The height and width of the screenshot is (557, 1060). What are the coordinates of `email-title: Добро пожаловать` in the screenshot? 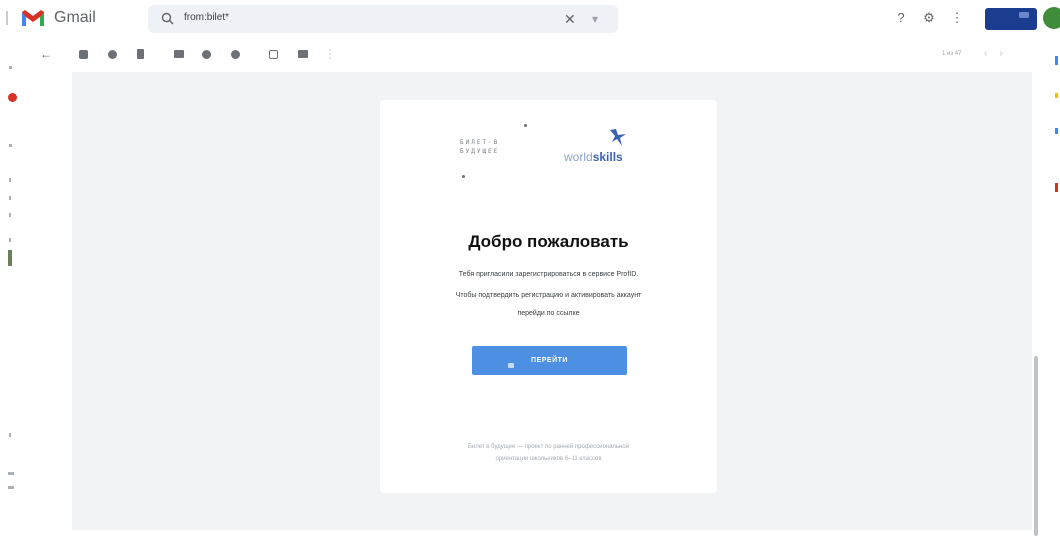 It's located at (548, 241).